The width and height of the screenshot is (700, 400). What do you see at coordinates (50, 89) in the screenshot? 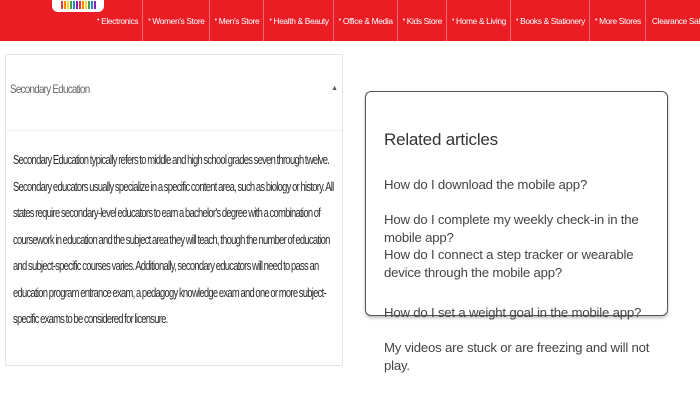
I see `accordion-title: Secondary Education` at bounding box center [50, 89].